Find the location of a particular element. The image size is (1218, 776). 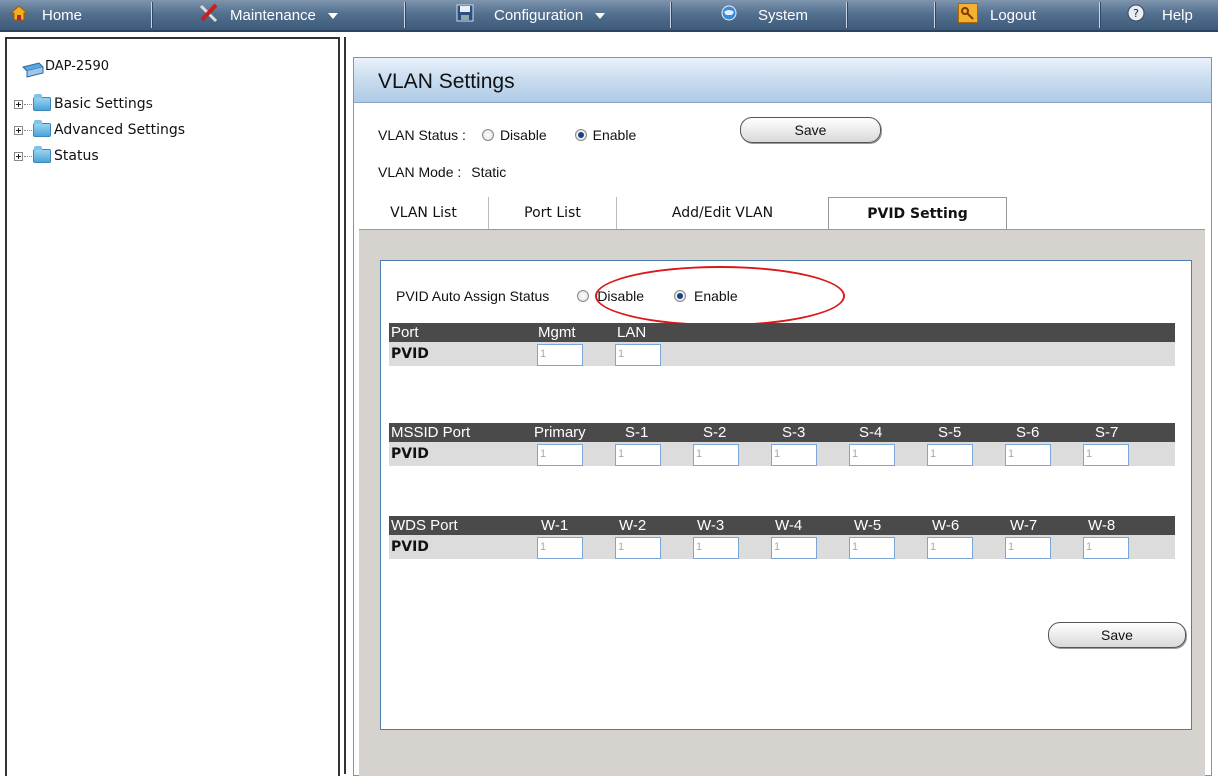

tree-node-label: Basic Settings is located at coordinates (103, 104).